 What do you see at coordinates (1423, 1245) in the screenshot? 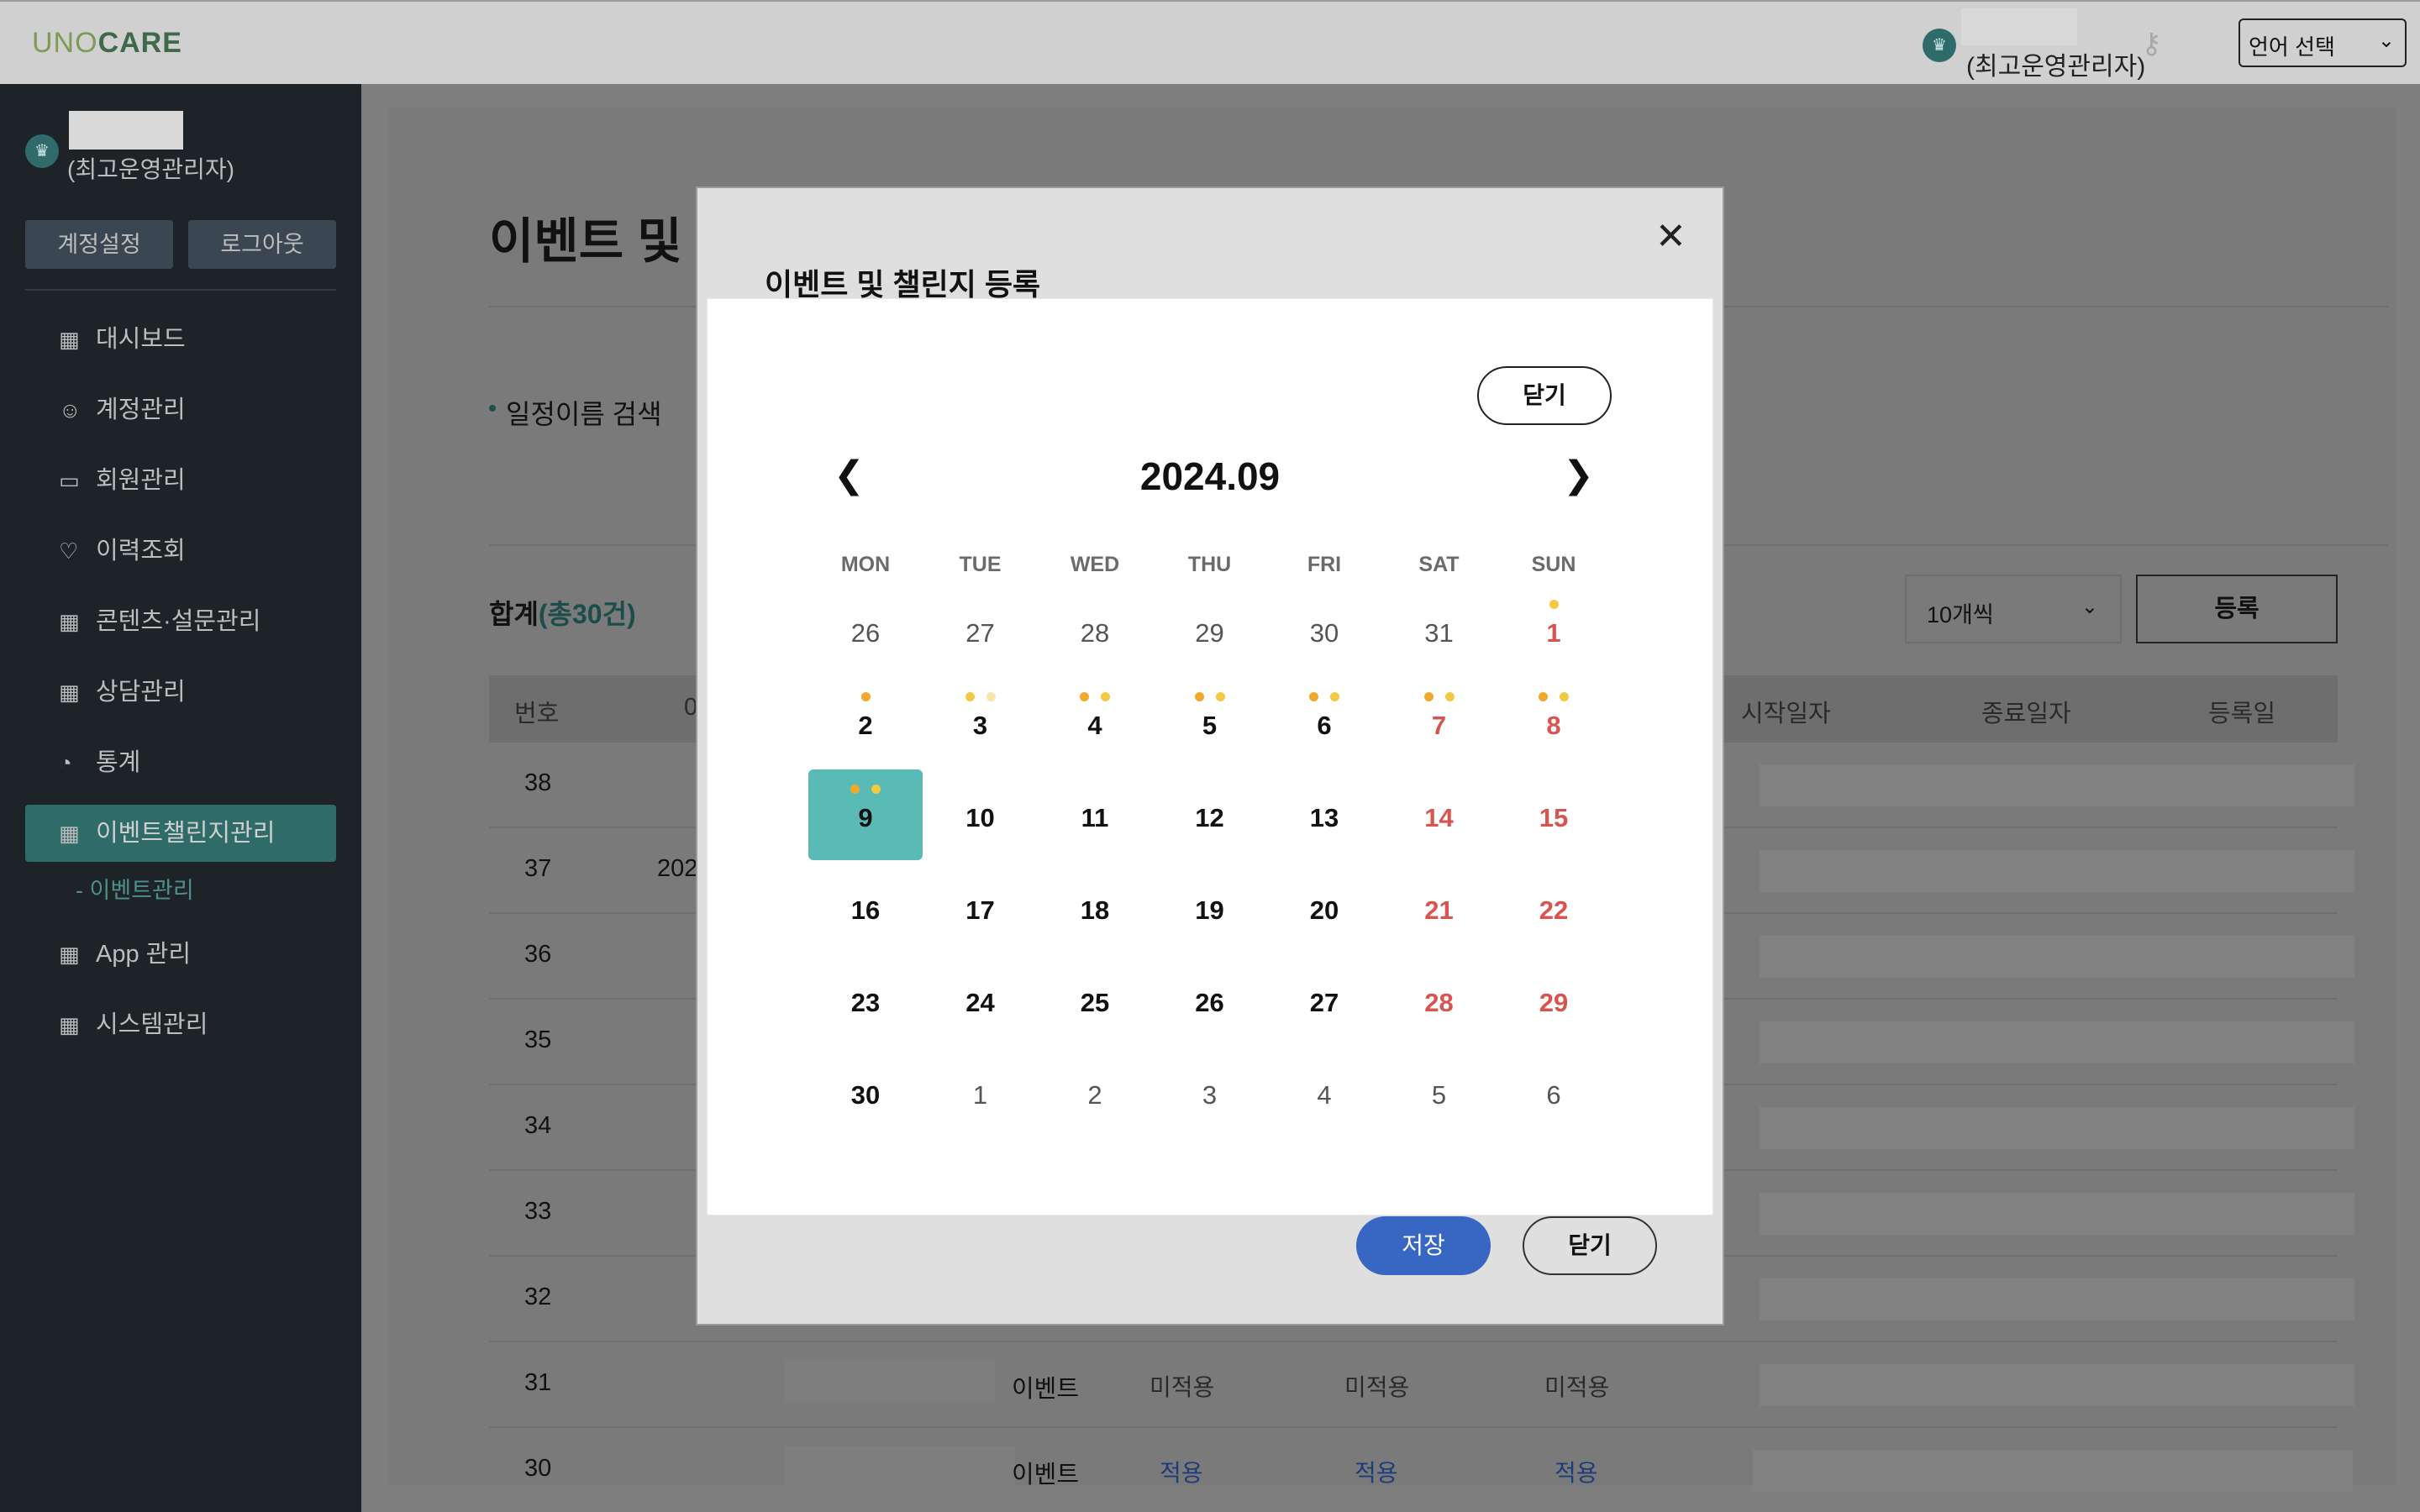
I see `save-button: 저장` at bounding box center [1423, 1245].